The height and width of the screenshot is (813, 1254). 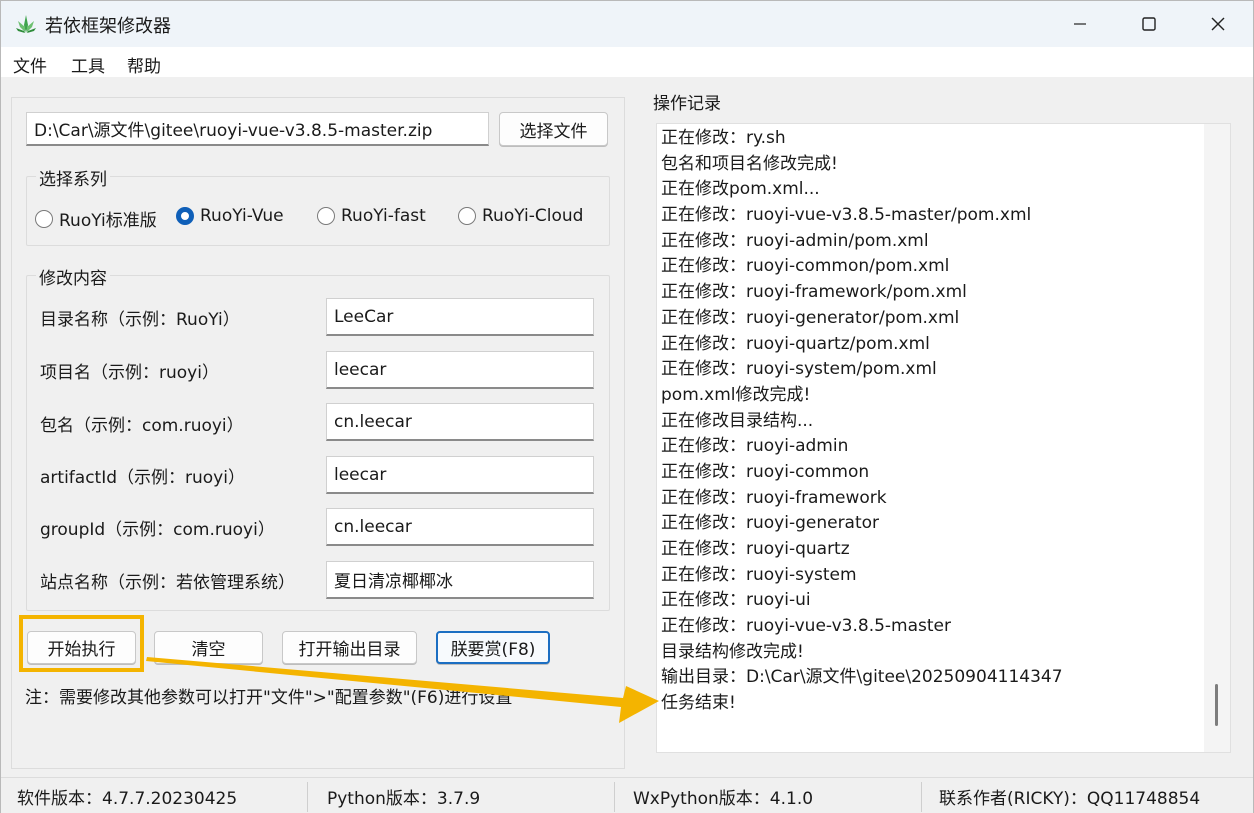 What do you see at coordinates (846, 215) in the screenshot?
I see `log-line: 正在修改：ruoyi-vue-v3.8.5-master/pom.xml` at bounding box center [846, 215].